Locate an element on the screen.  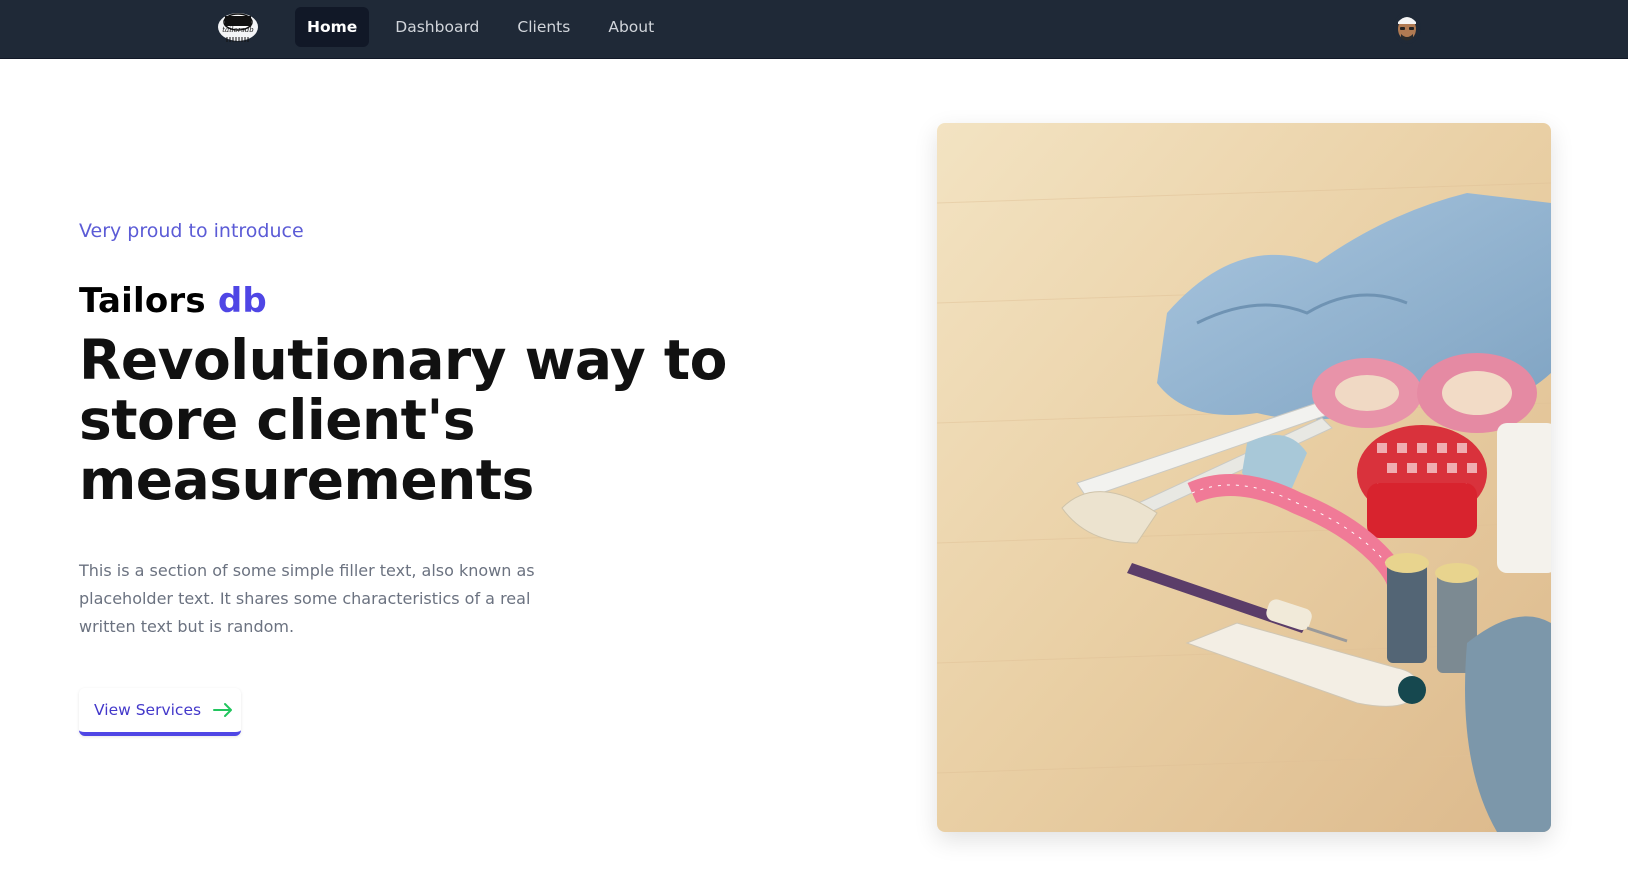
tape-measure-logo-icon: tailorsdb is located at coordinates (238, 27).